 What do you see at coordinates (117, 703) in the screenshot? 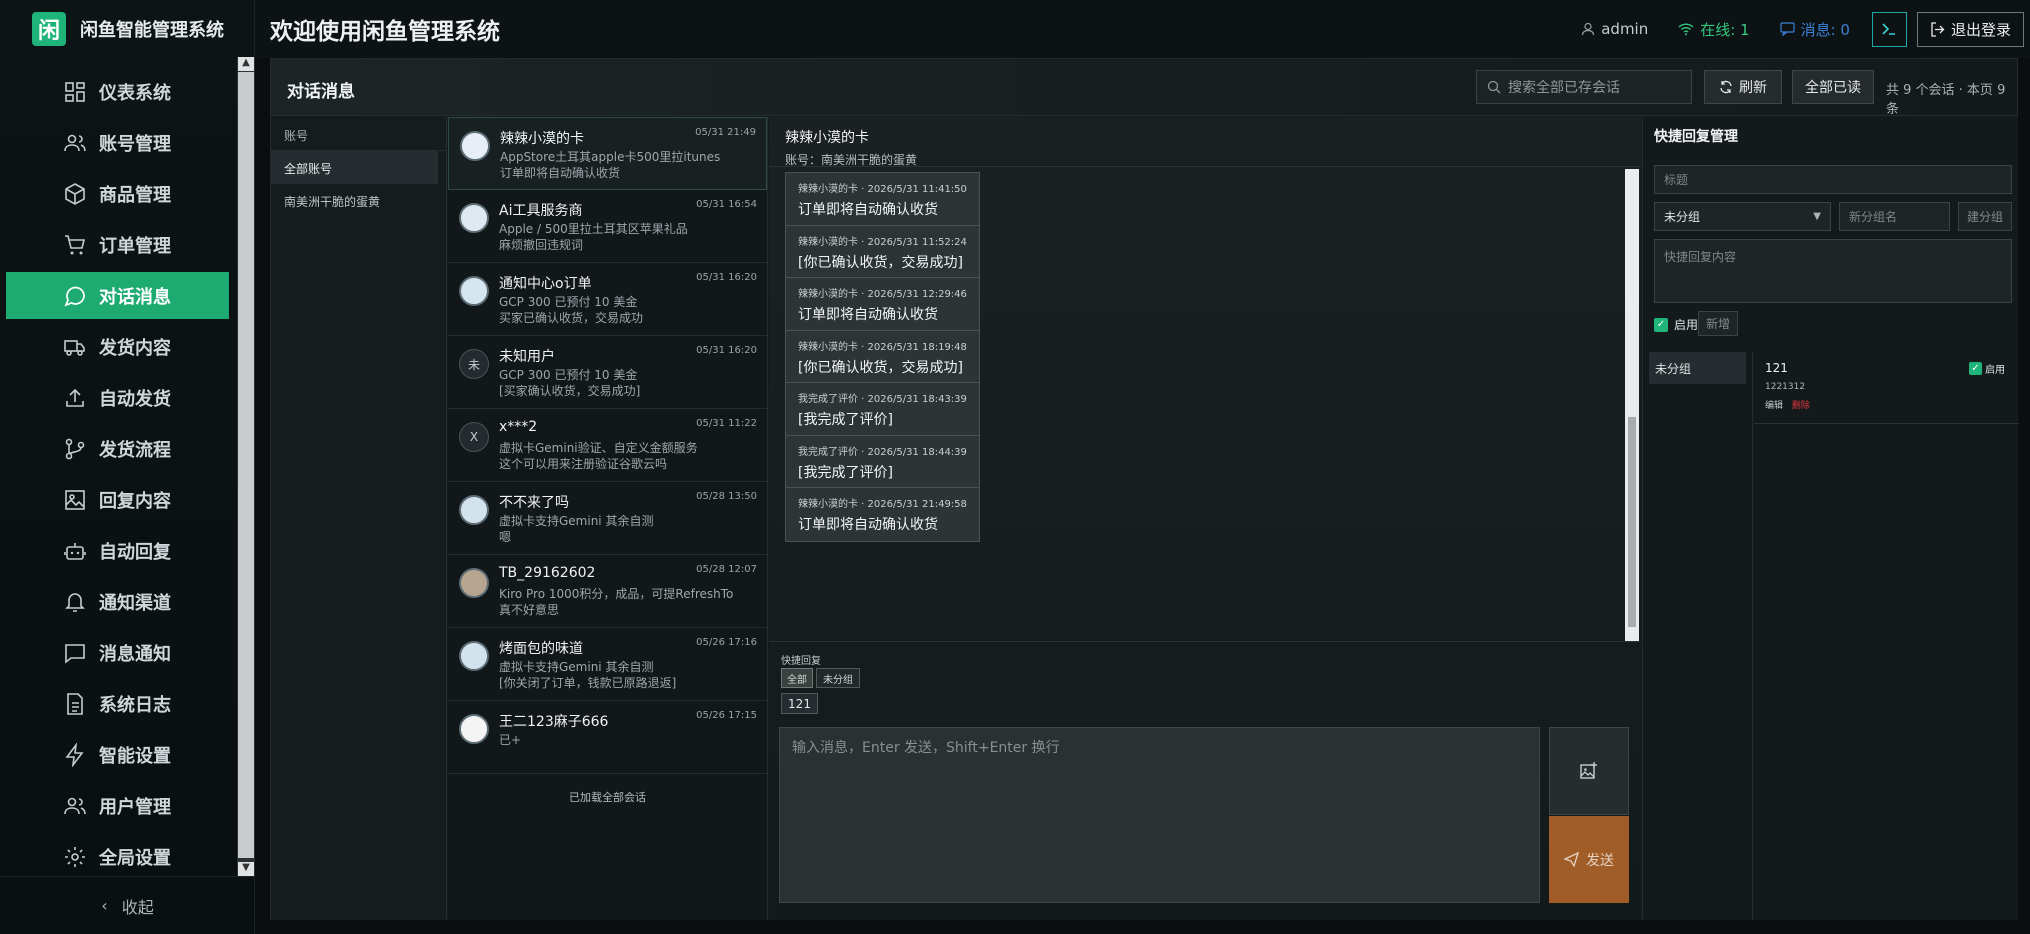
I see `sidebar-item-12: 系统日志` at bounding box center [117, 703].